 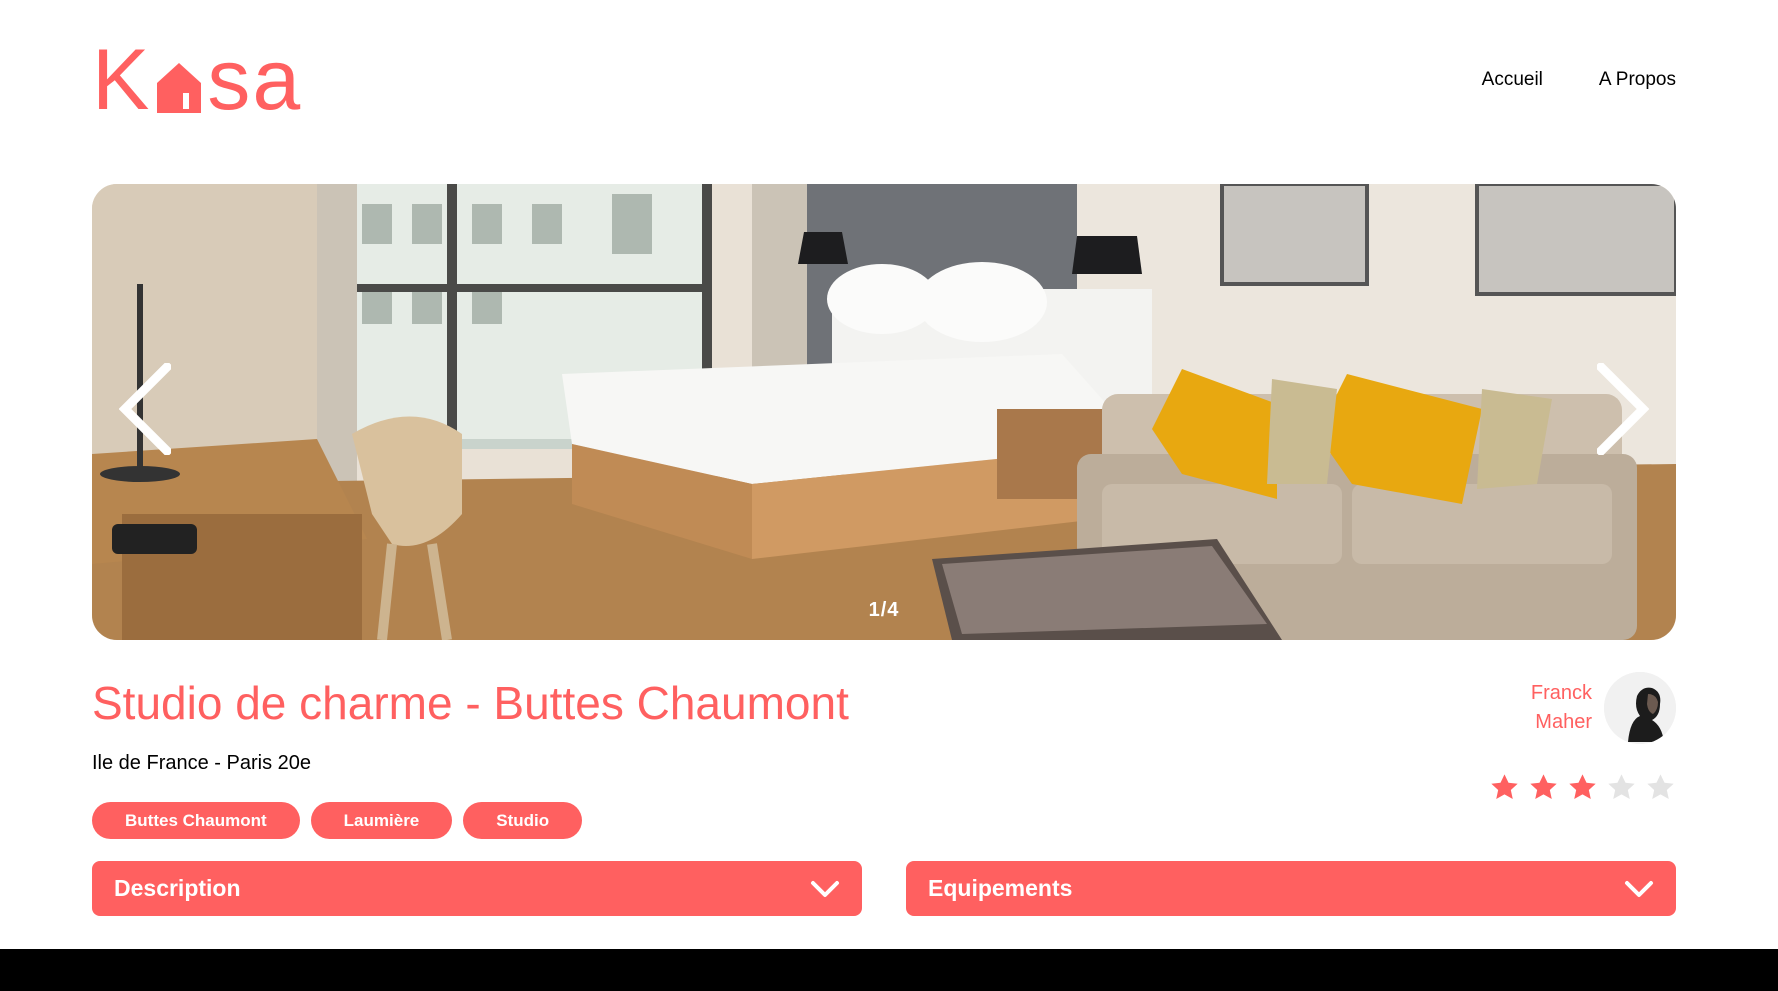 What do you see at coordinates (1512, 80) in the screenshot?
I see `nav-link-home: Accueil` at bounding box center [1512, 80].